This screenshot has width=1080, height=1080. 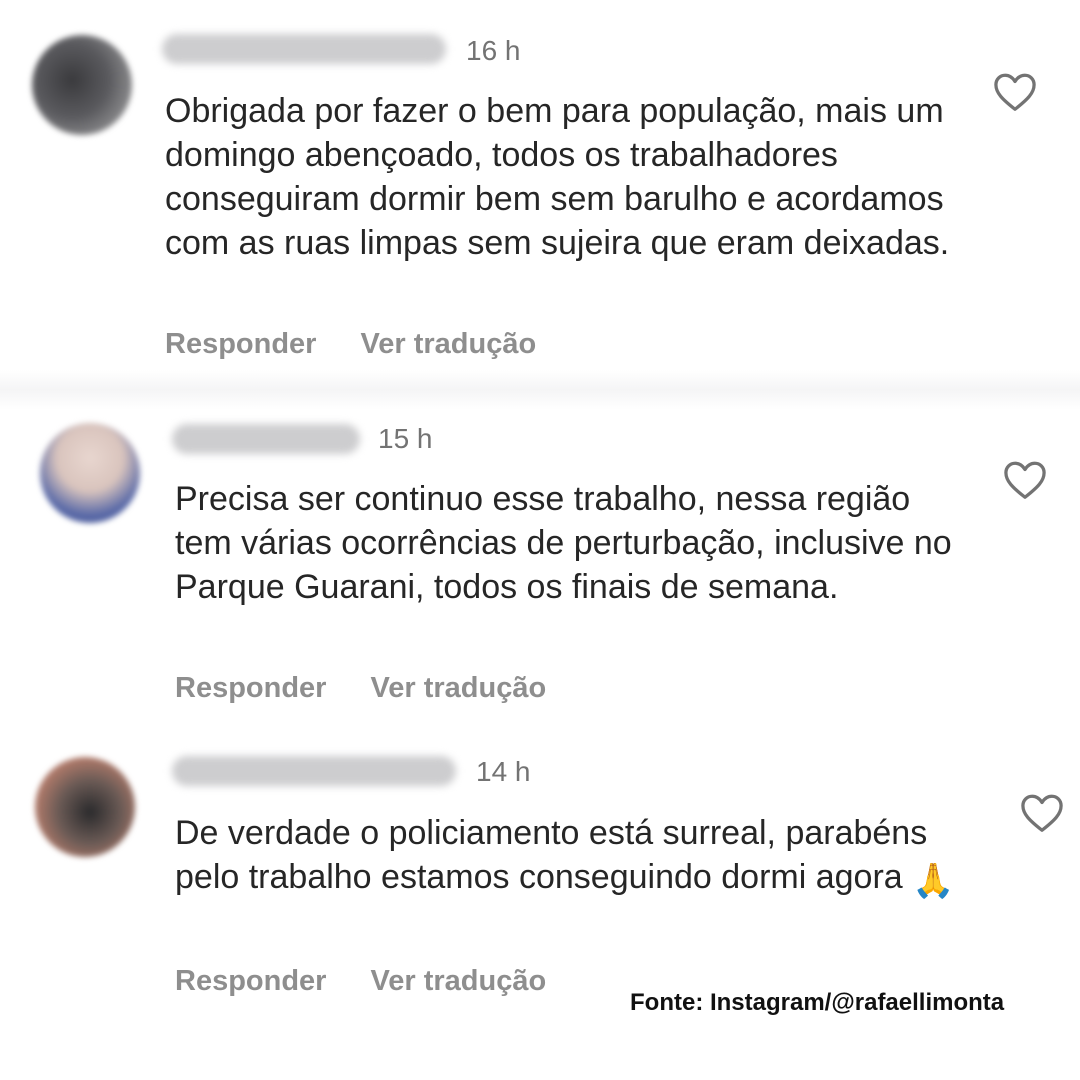 I want to click on praying-hands-emoji: 🙏, so click(x=933, y=881).